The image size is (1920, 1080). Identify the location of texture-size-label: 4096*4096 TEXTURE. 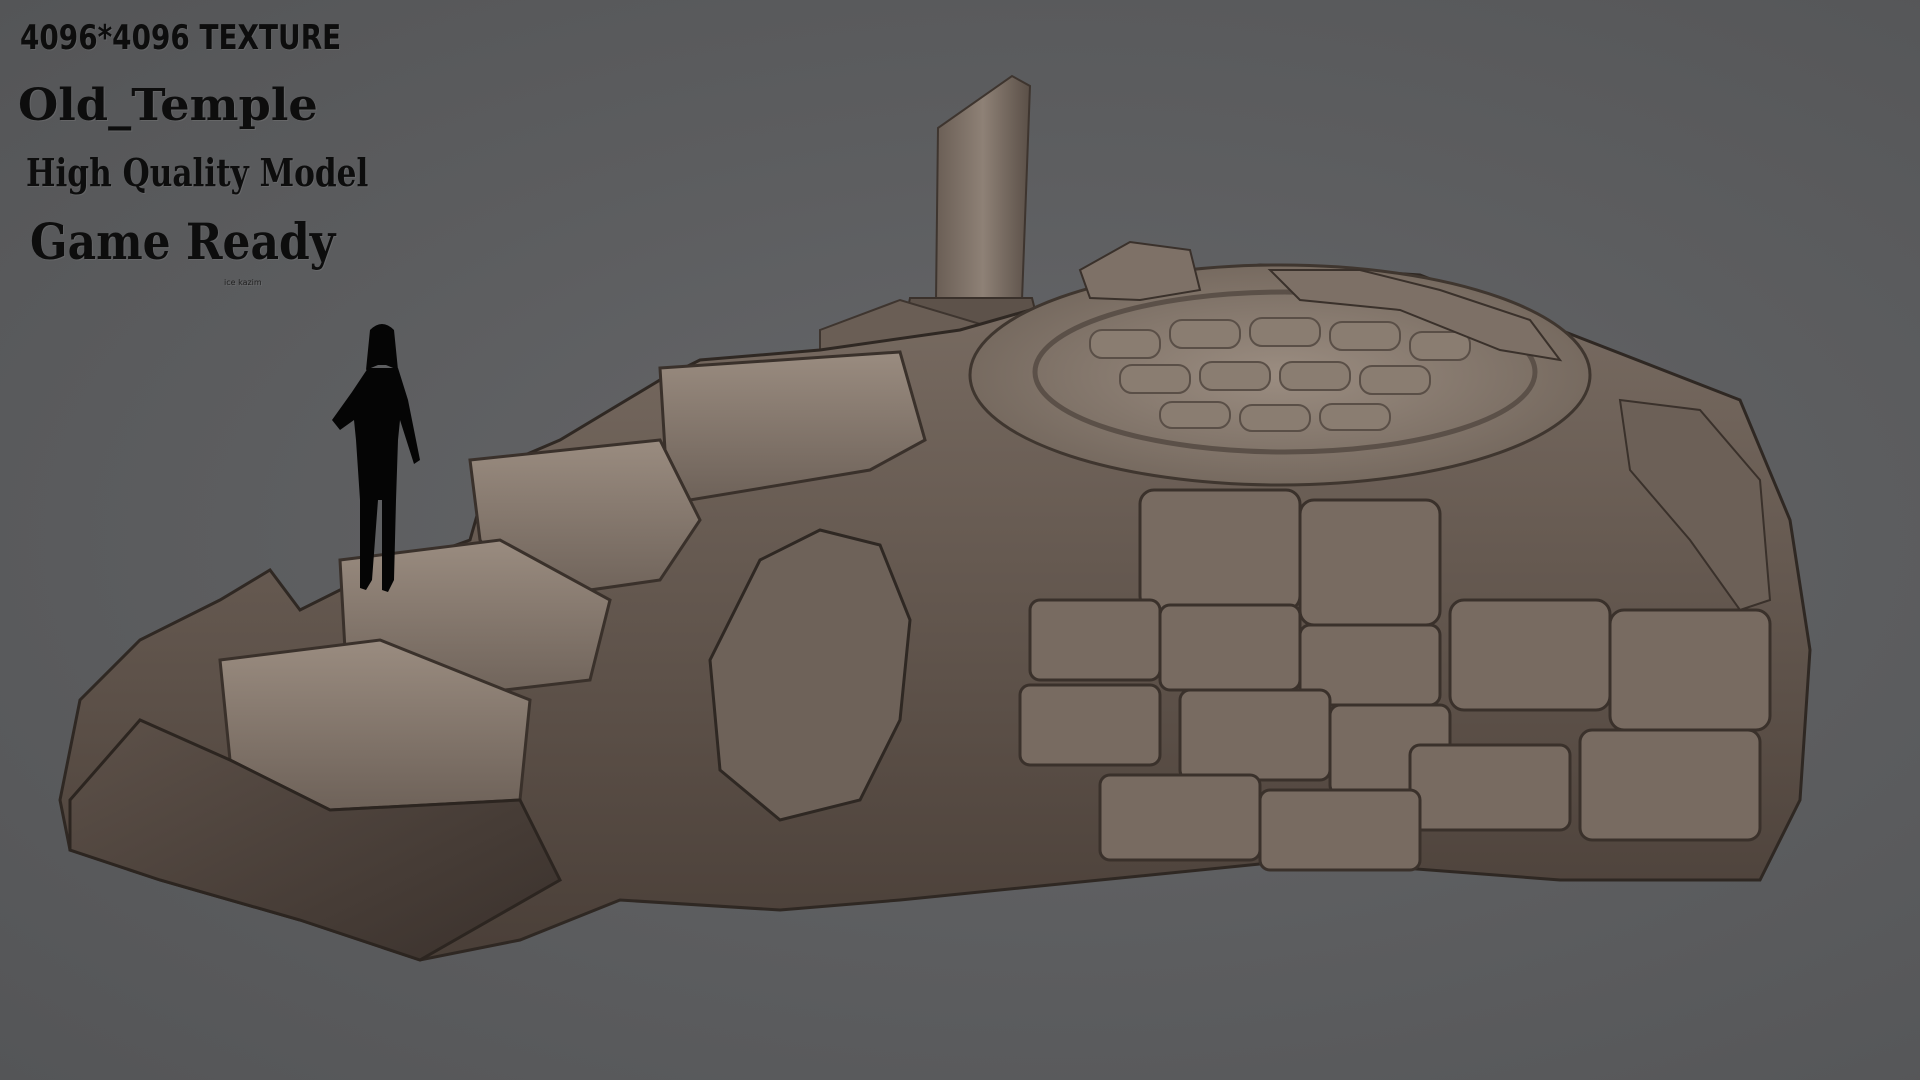
(181, 38).